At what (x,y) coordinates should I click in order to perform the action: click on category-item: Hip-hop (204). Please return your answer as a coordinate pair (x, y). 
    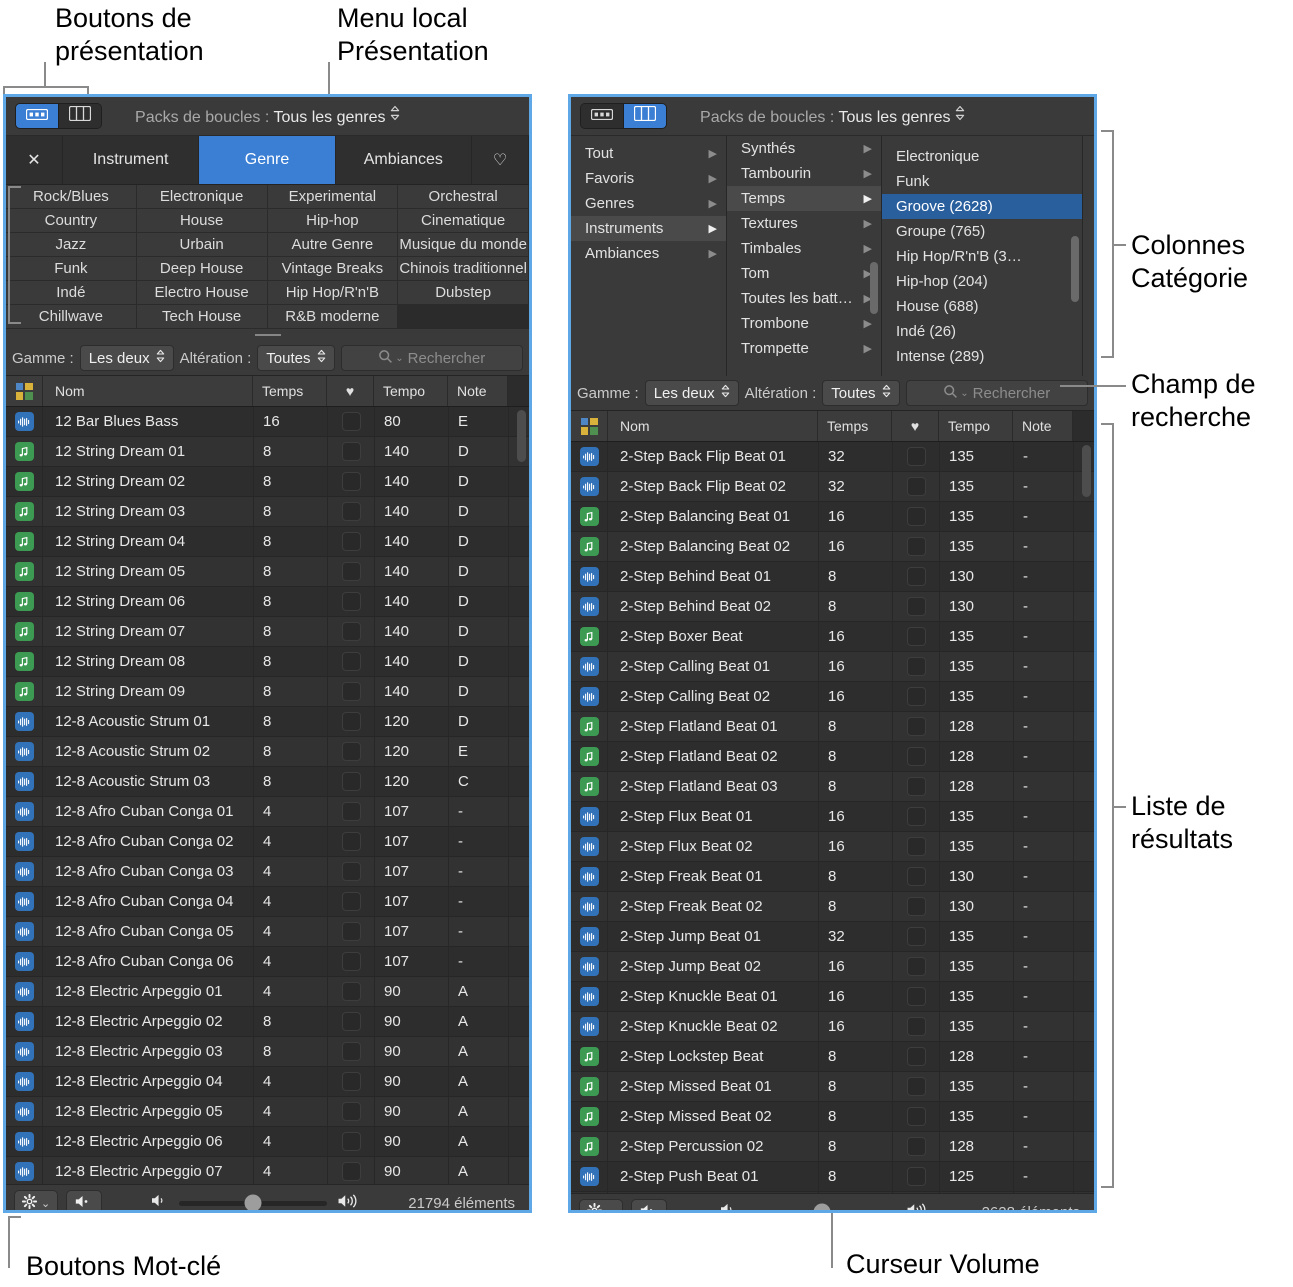
    Looking at the image, I should click on (982, 281).